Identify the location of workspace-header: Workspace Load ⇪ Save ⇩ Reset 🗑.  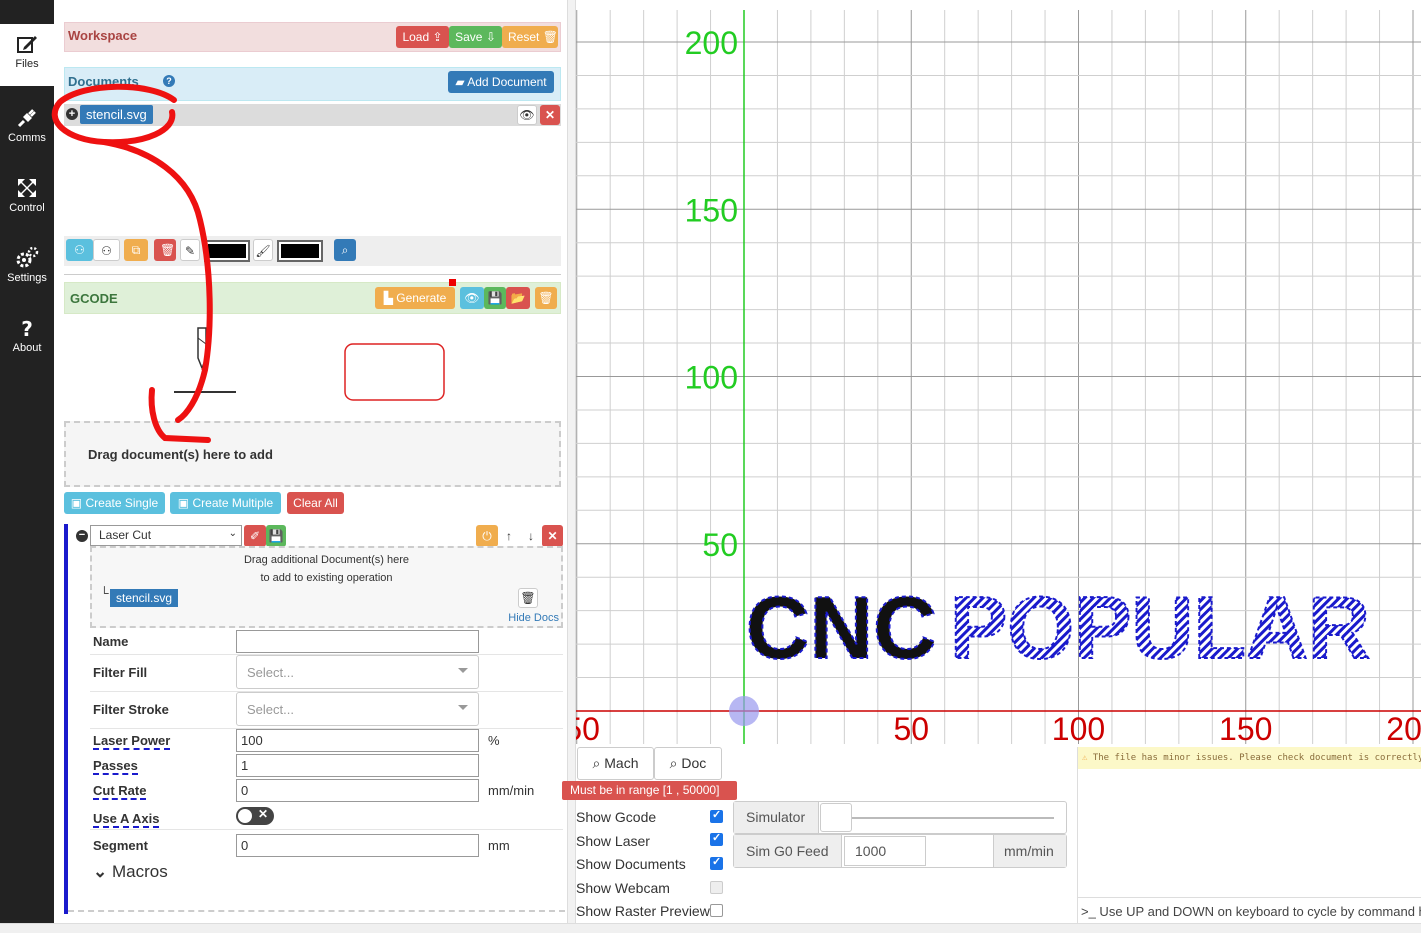
(312, 37).